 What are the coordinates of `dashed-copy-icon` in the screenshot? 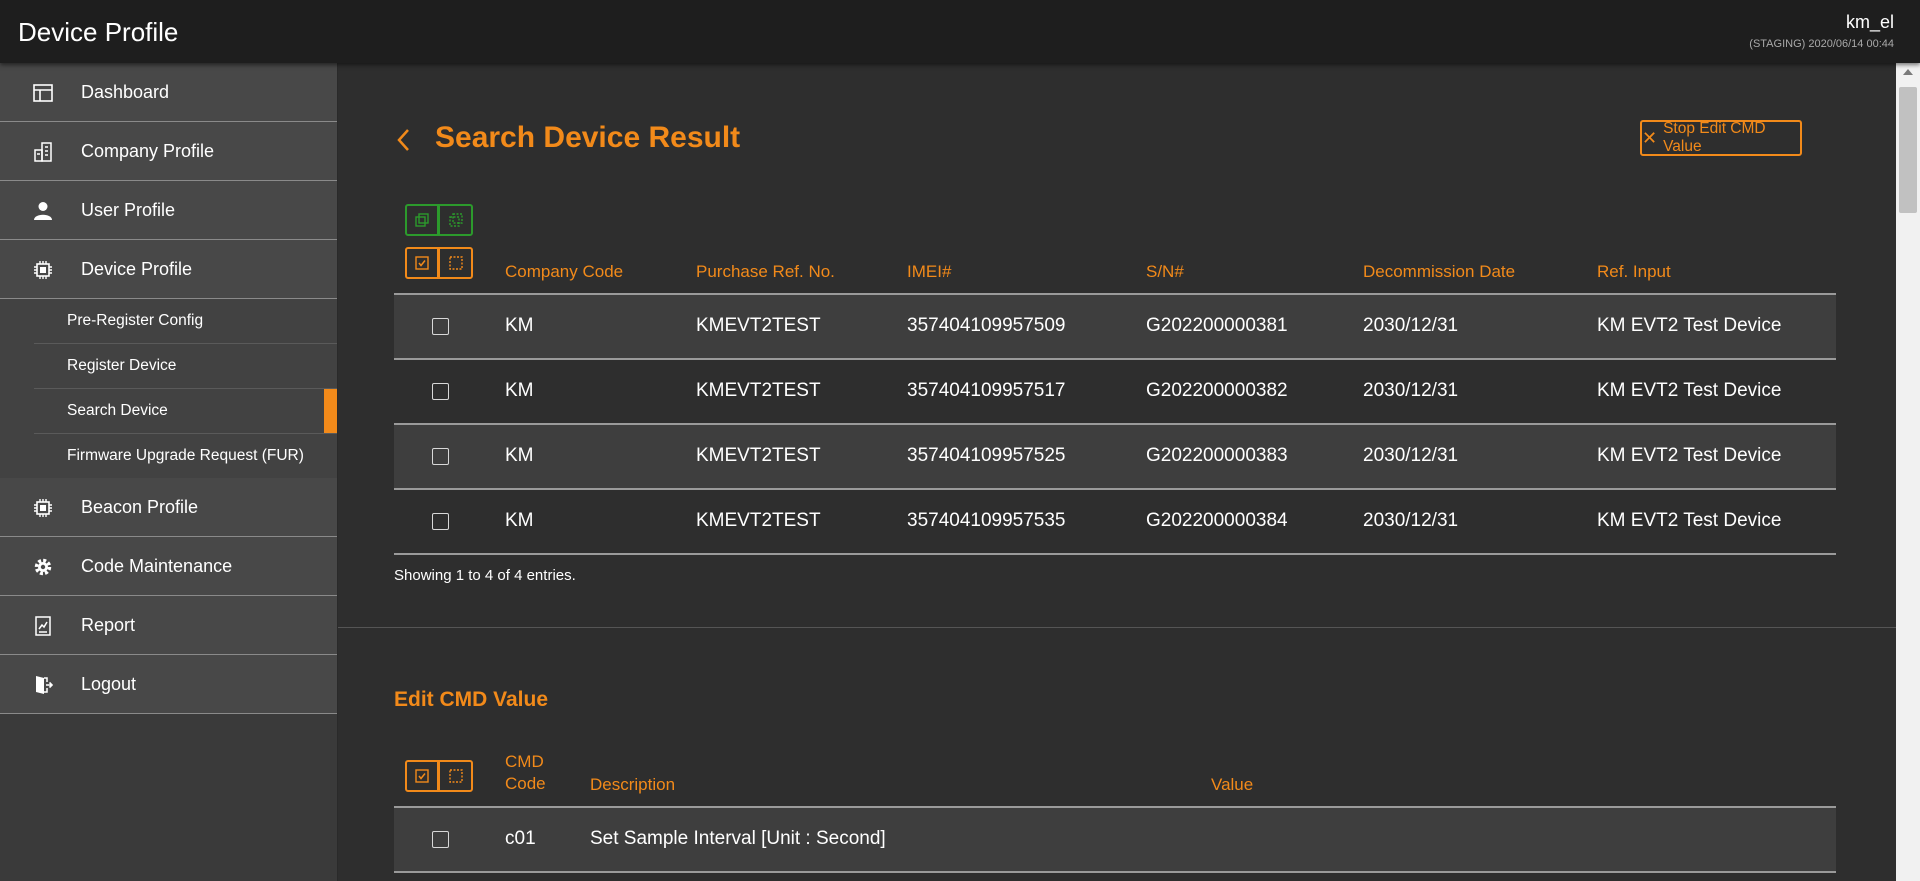 It's located at (455, 220).